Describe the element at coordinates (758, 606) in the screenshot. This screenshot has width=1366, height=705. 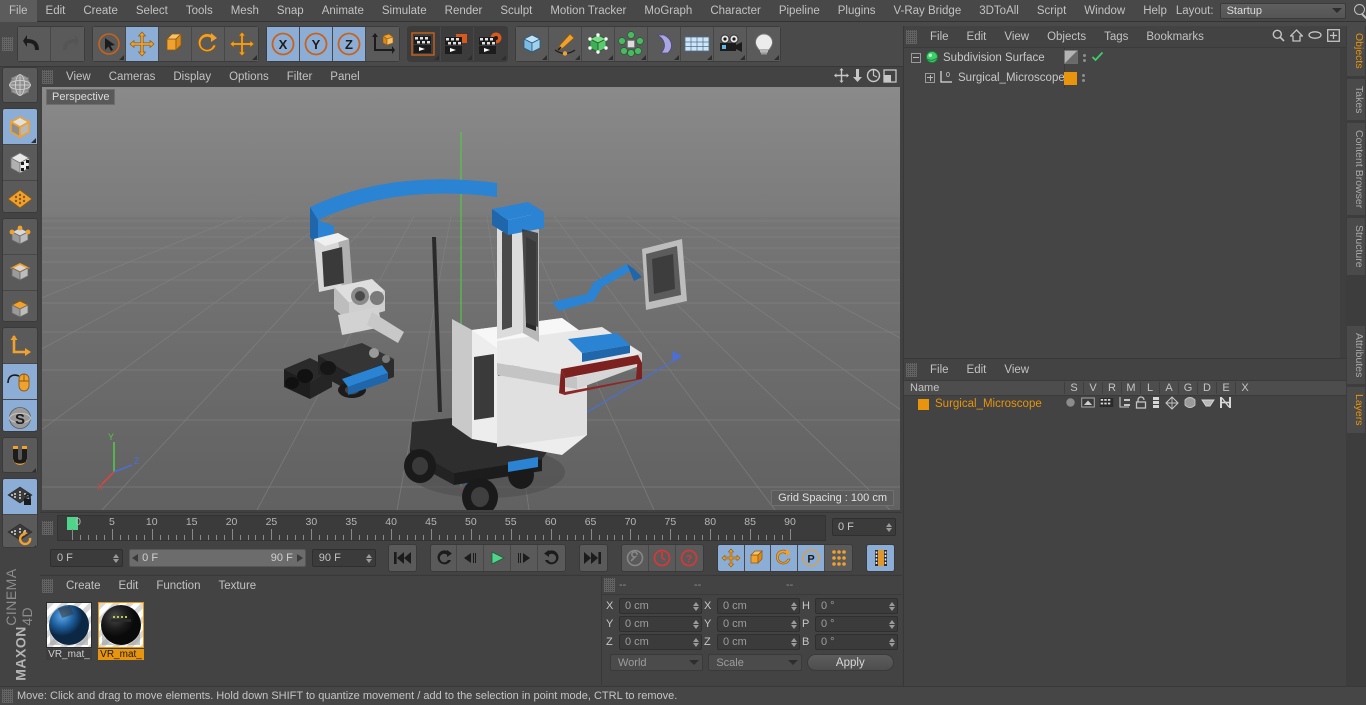
I see `size-x-field: 0 cm` at that location.